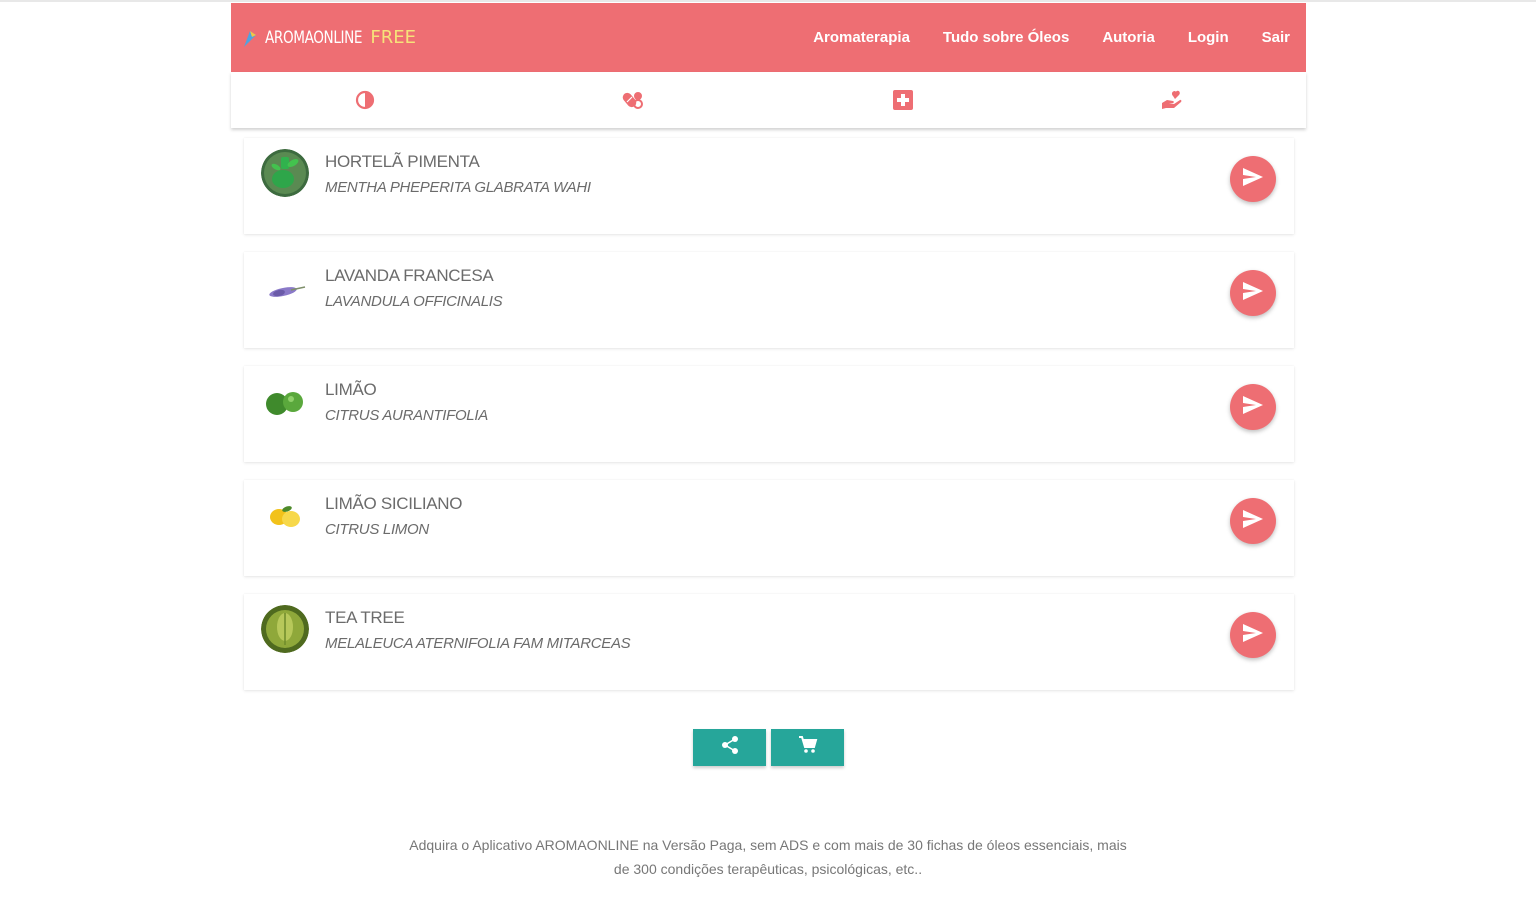  I want to click on cart-icon, so click(808, 747).